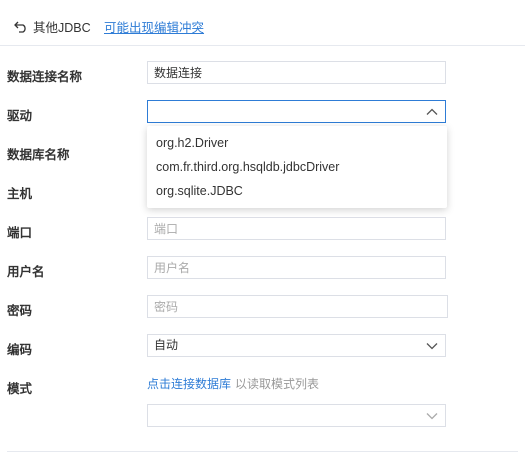  I want to click on username-label: 用户名, so click(26, 272).